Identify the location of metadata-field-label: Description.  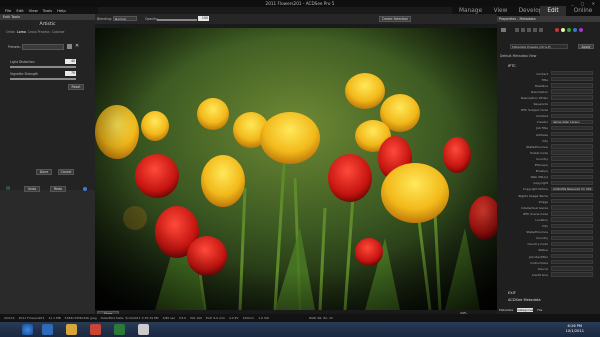
(539, 91).